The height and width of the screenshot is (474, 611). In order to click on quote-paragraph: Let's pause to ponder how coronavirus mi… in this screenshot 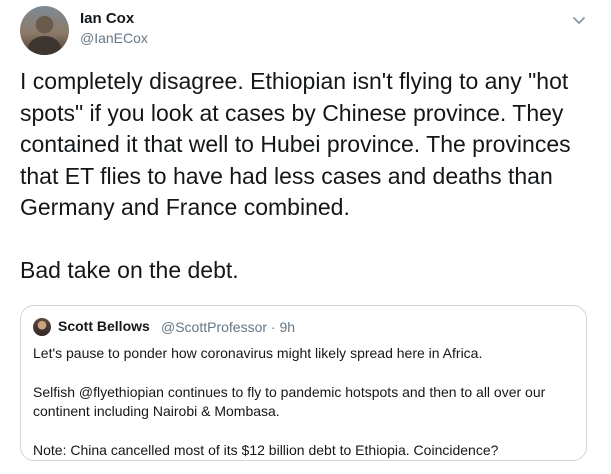, I will do `click(258, 353)`.